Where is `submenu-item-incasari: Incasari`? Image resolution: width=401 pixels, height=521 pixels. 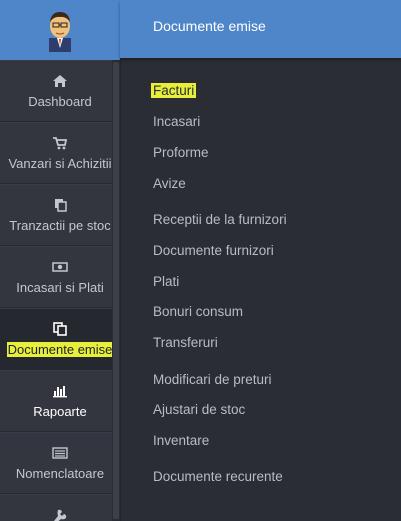
submenu-item-incasari: Incasari is located at coordinates (176, 121).